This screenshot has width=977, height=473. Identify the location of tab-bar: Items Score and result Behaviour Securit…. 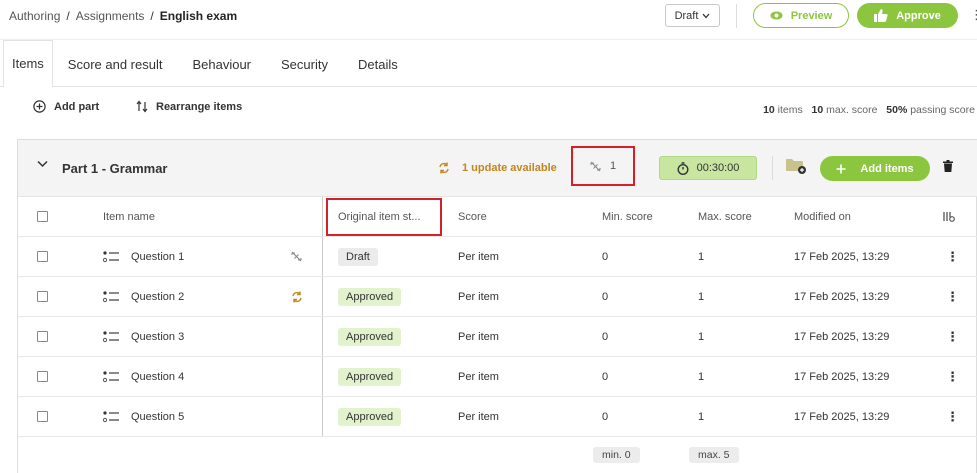
(488, 63).